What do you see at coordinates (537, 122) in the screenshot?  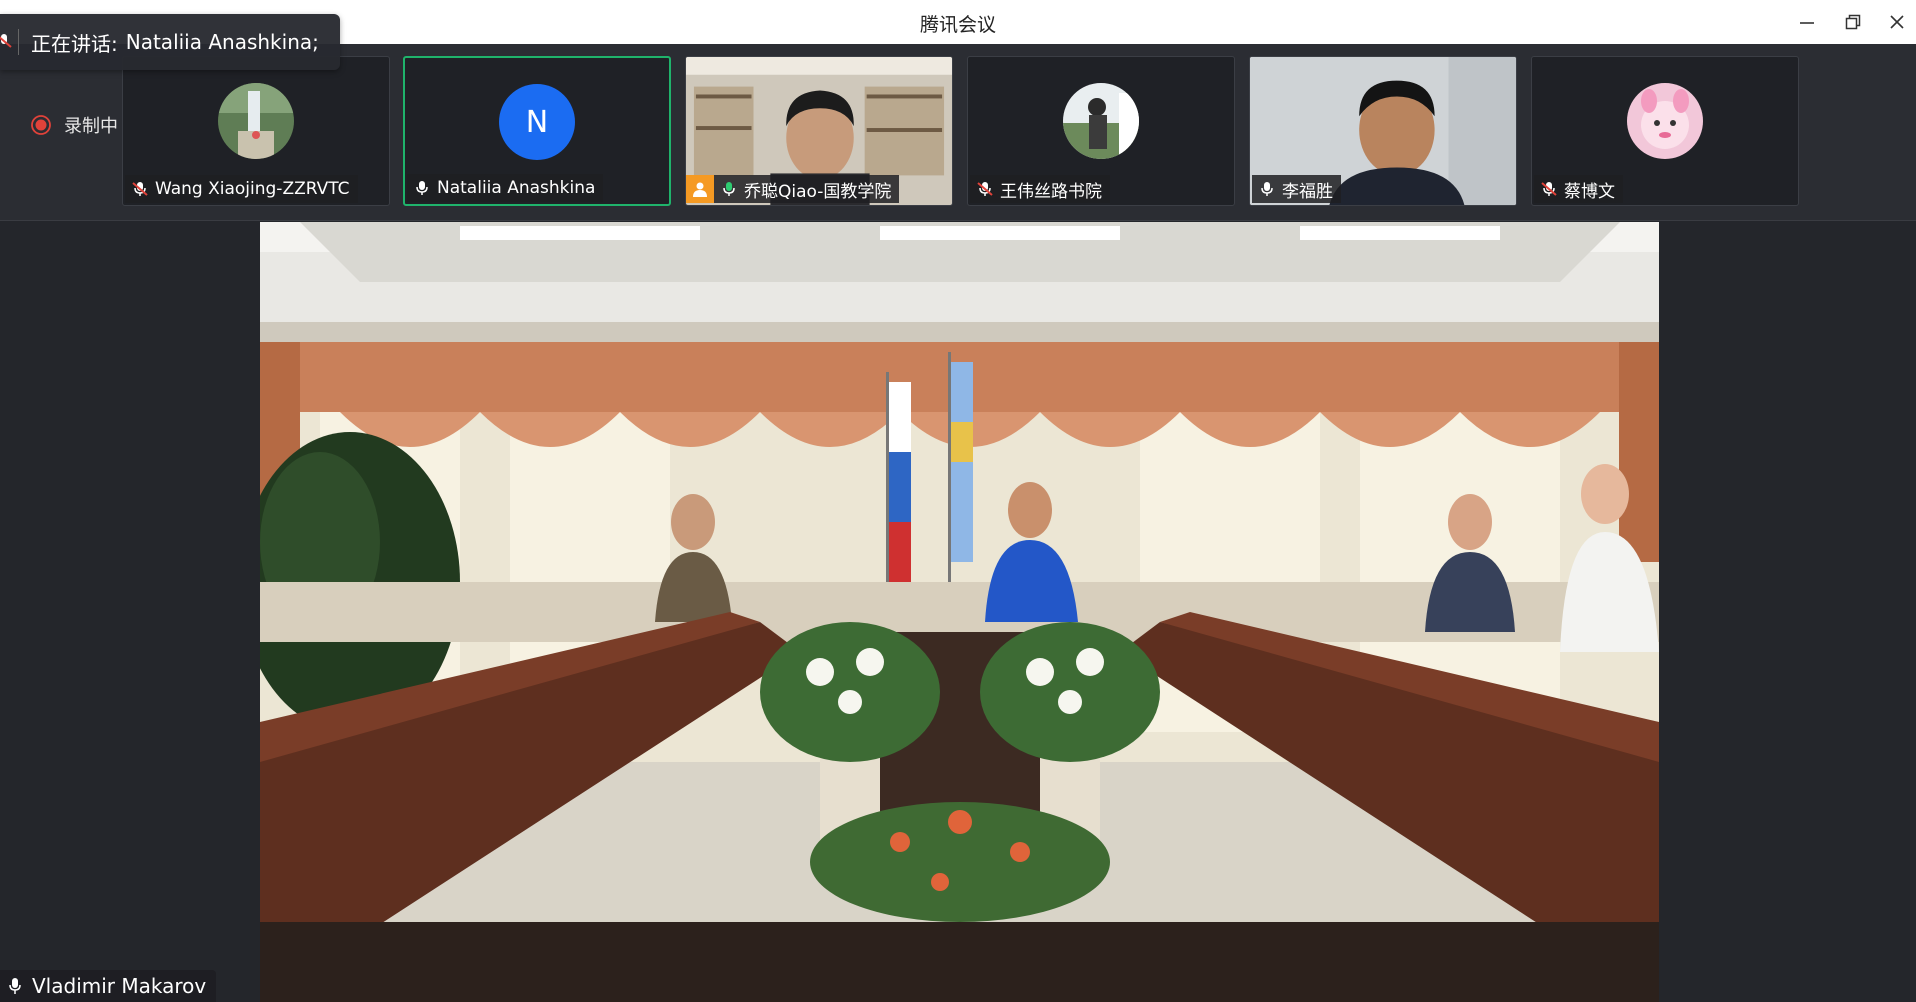 I see `avatar: N` at bounding box center [537, 122].